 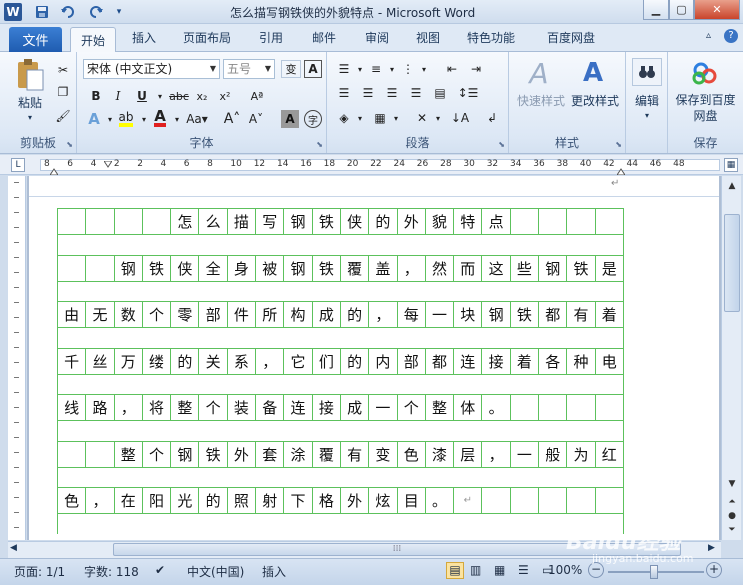 I want to click on grid-cell: 无, so click(x=100, y=314).